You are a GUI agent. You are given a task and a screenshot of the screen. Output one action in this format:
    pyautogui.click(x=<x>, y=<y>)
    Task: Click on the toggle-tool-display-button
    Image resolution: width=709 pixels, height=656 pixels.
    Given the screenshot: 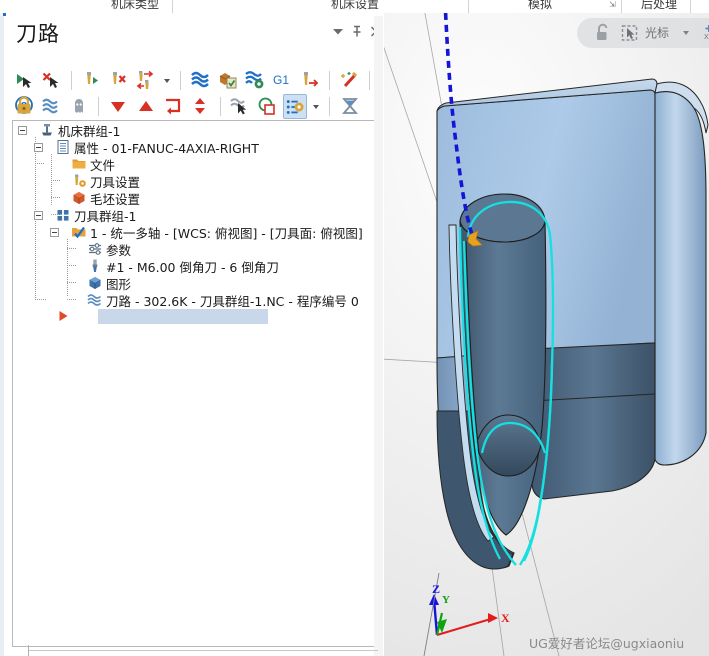 What is the action you would take?
    pyautogui.click(x=79, y=106)
    